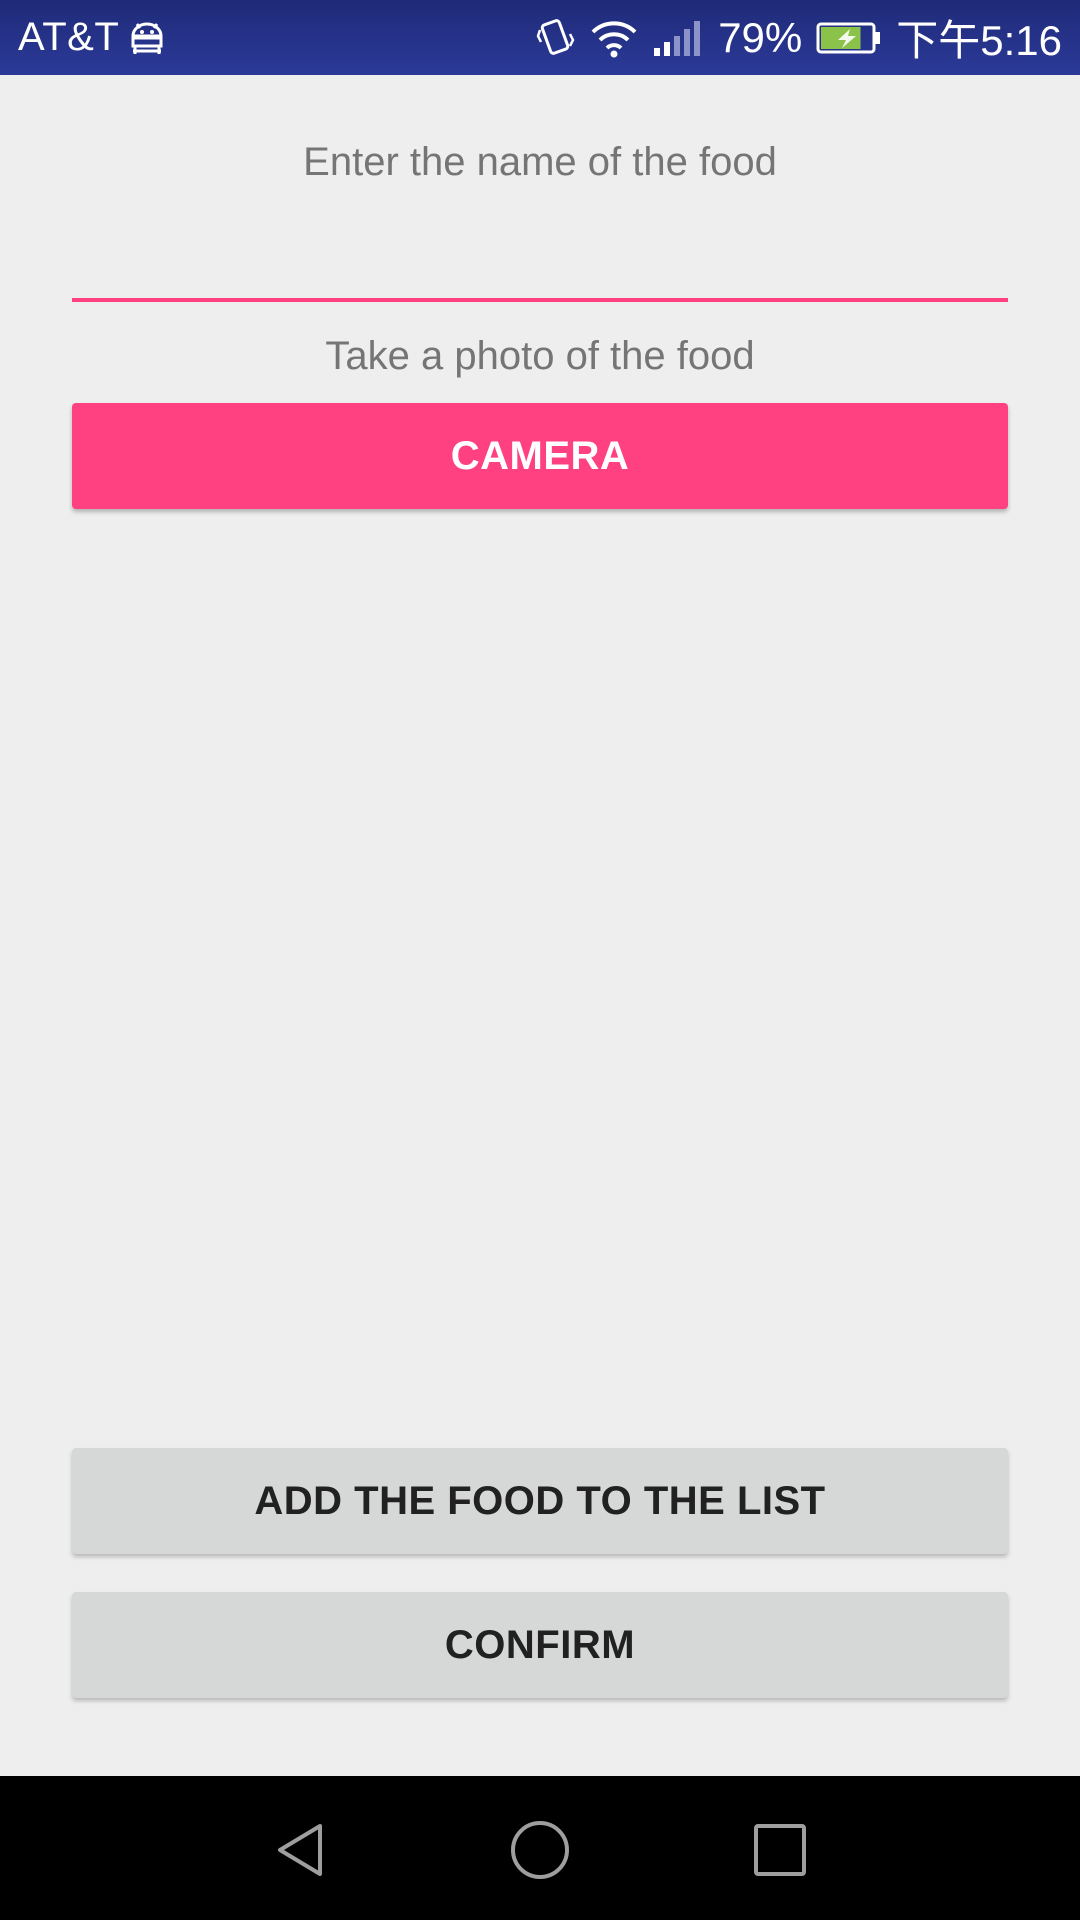 The width and height of the screenshot is (1080, 1920). Describe the element at coordinates (540, 269) in the screenshot. I see `food-name-input` at that location.